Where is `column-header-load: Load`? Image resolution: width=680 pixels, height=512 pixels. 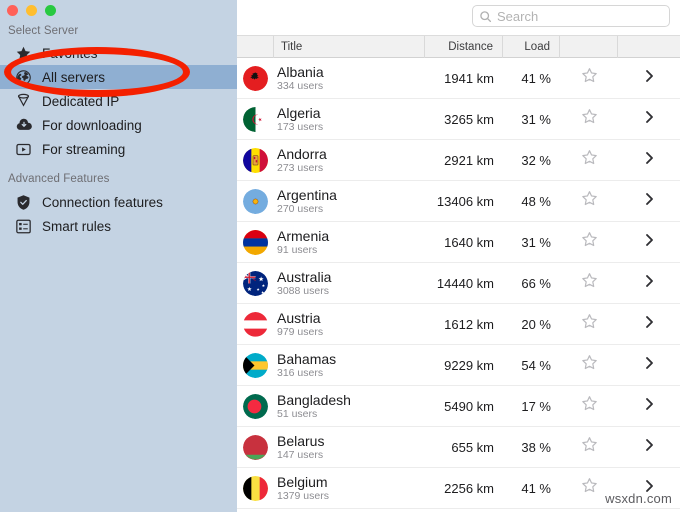
column-header-load: Load is located at coordinates (531, 46).